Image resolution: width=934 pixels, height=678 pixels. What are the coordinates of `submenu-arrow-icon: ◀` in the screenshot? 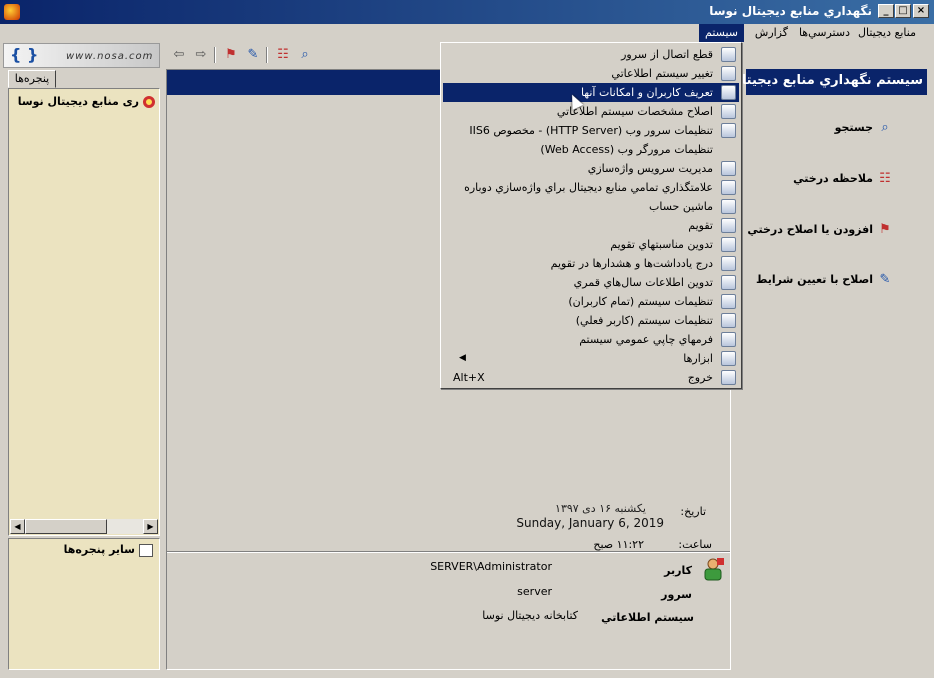 It's located at (462, 358).